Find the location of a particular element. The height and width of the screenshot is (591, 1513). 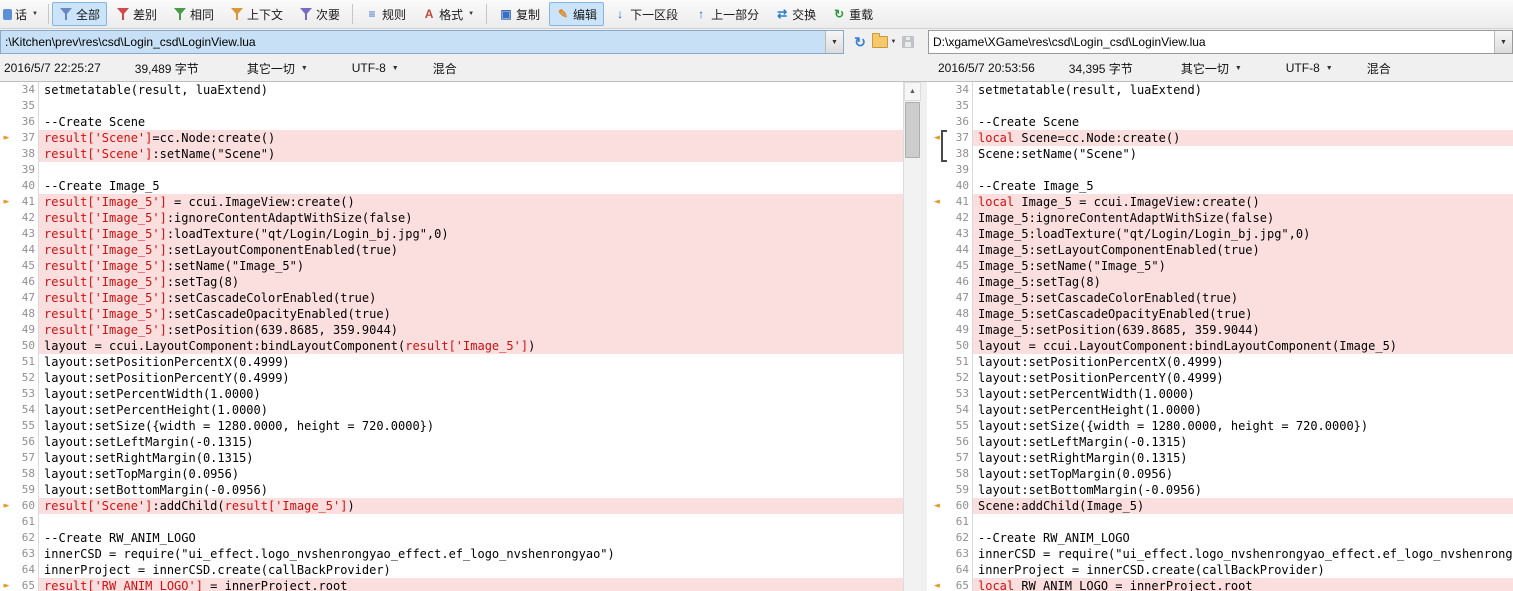

toolbar-button-filter-differences: 差别 is located at coordinates (136, 14).